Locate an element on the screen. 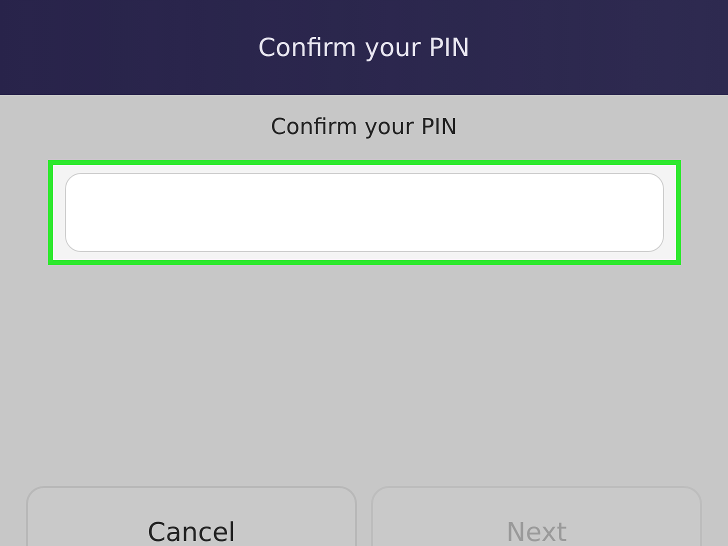  dialog-button: Cancel is located at coordinates (191, 516).